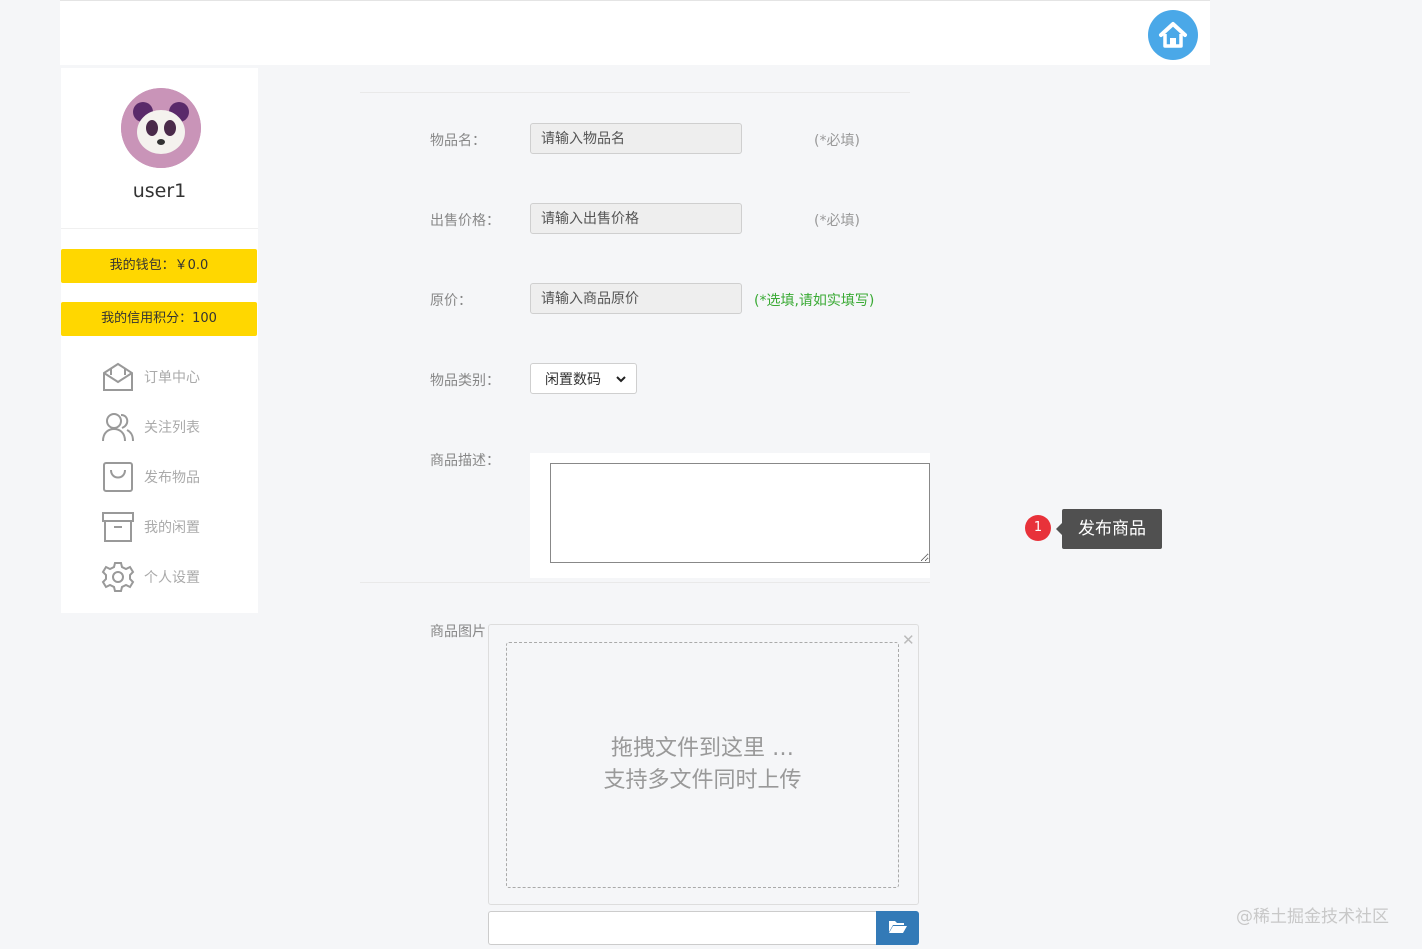 This screenshot has width=1422, height=949. I want to click on optional-note: (*选填,请如实填写), so click(814, 301).